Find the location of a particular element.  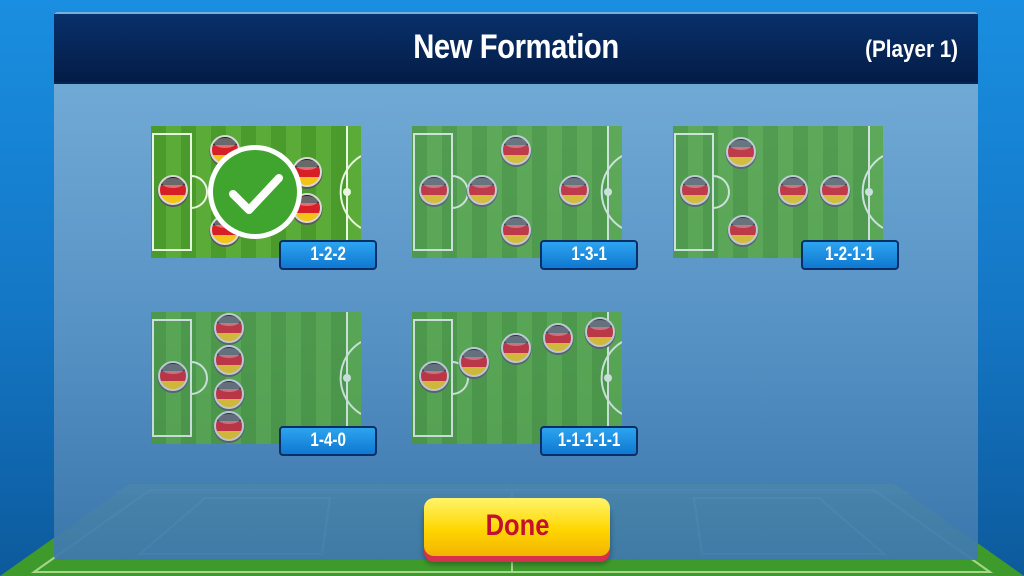

page-title: New Formation is located at coordinates (516, 47).